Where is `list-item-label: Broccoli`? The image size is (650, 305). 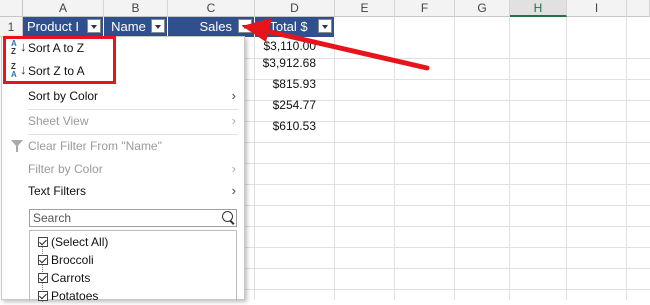
list-item-label: Broccoli is located at coordinates (72, 260).